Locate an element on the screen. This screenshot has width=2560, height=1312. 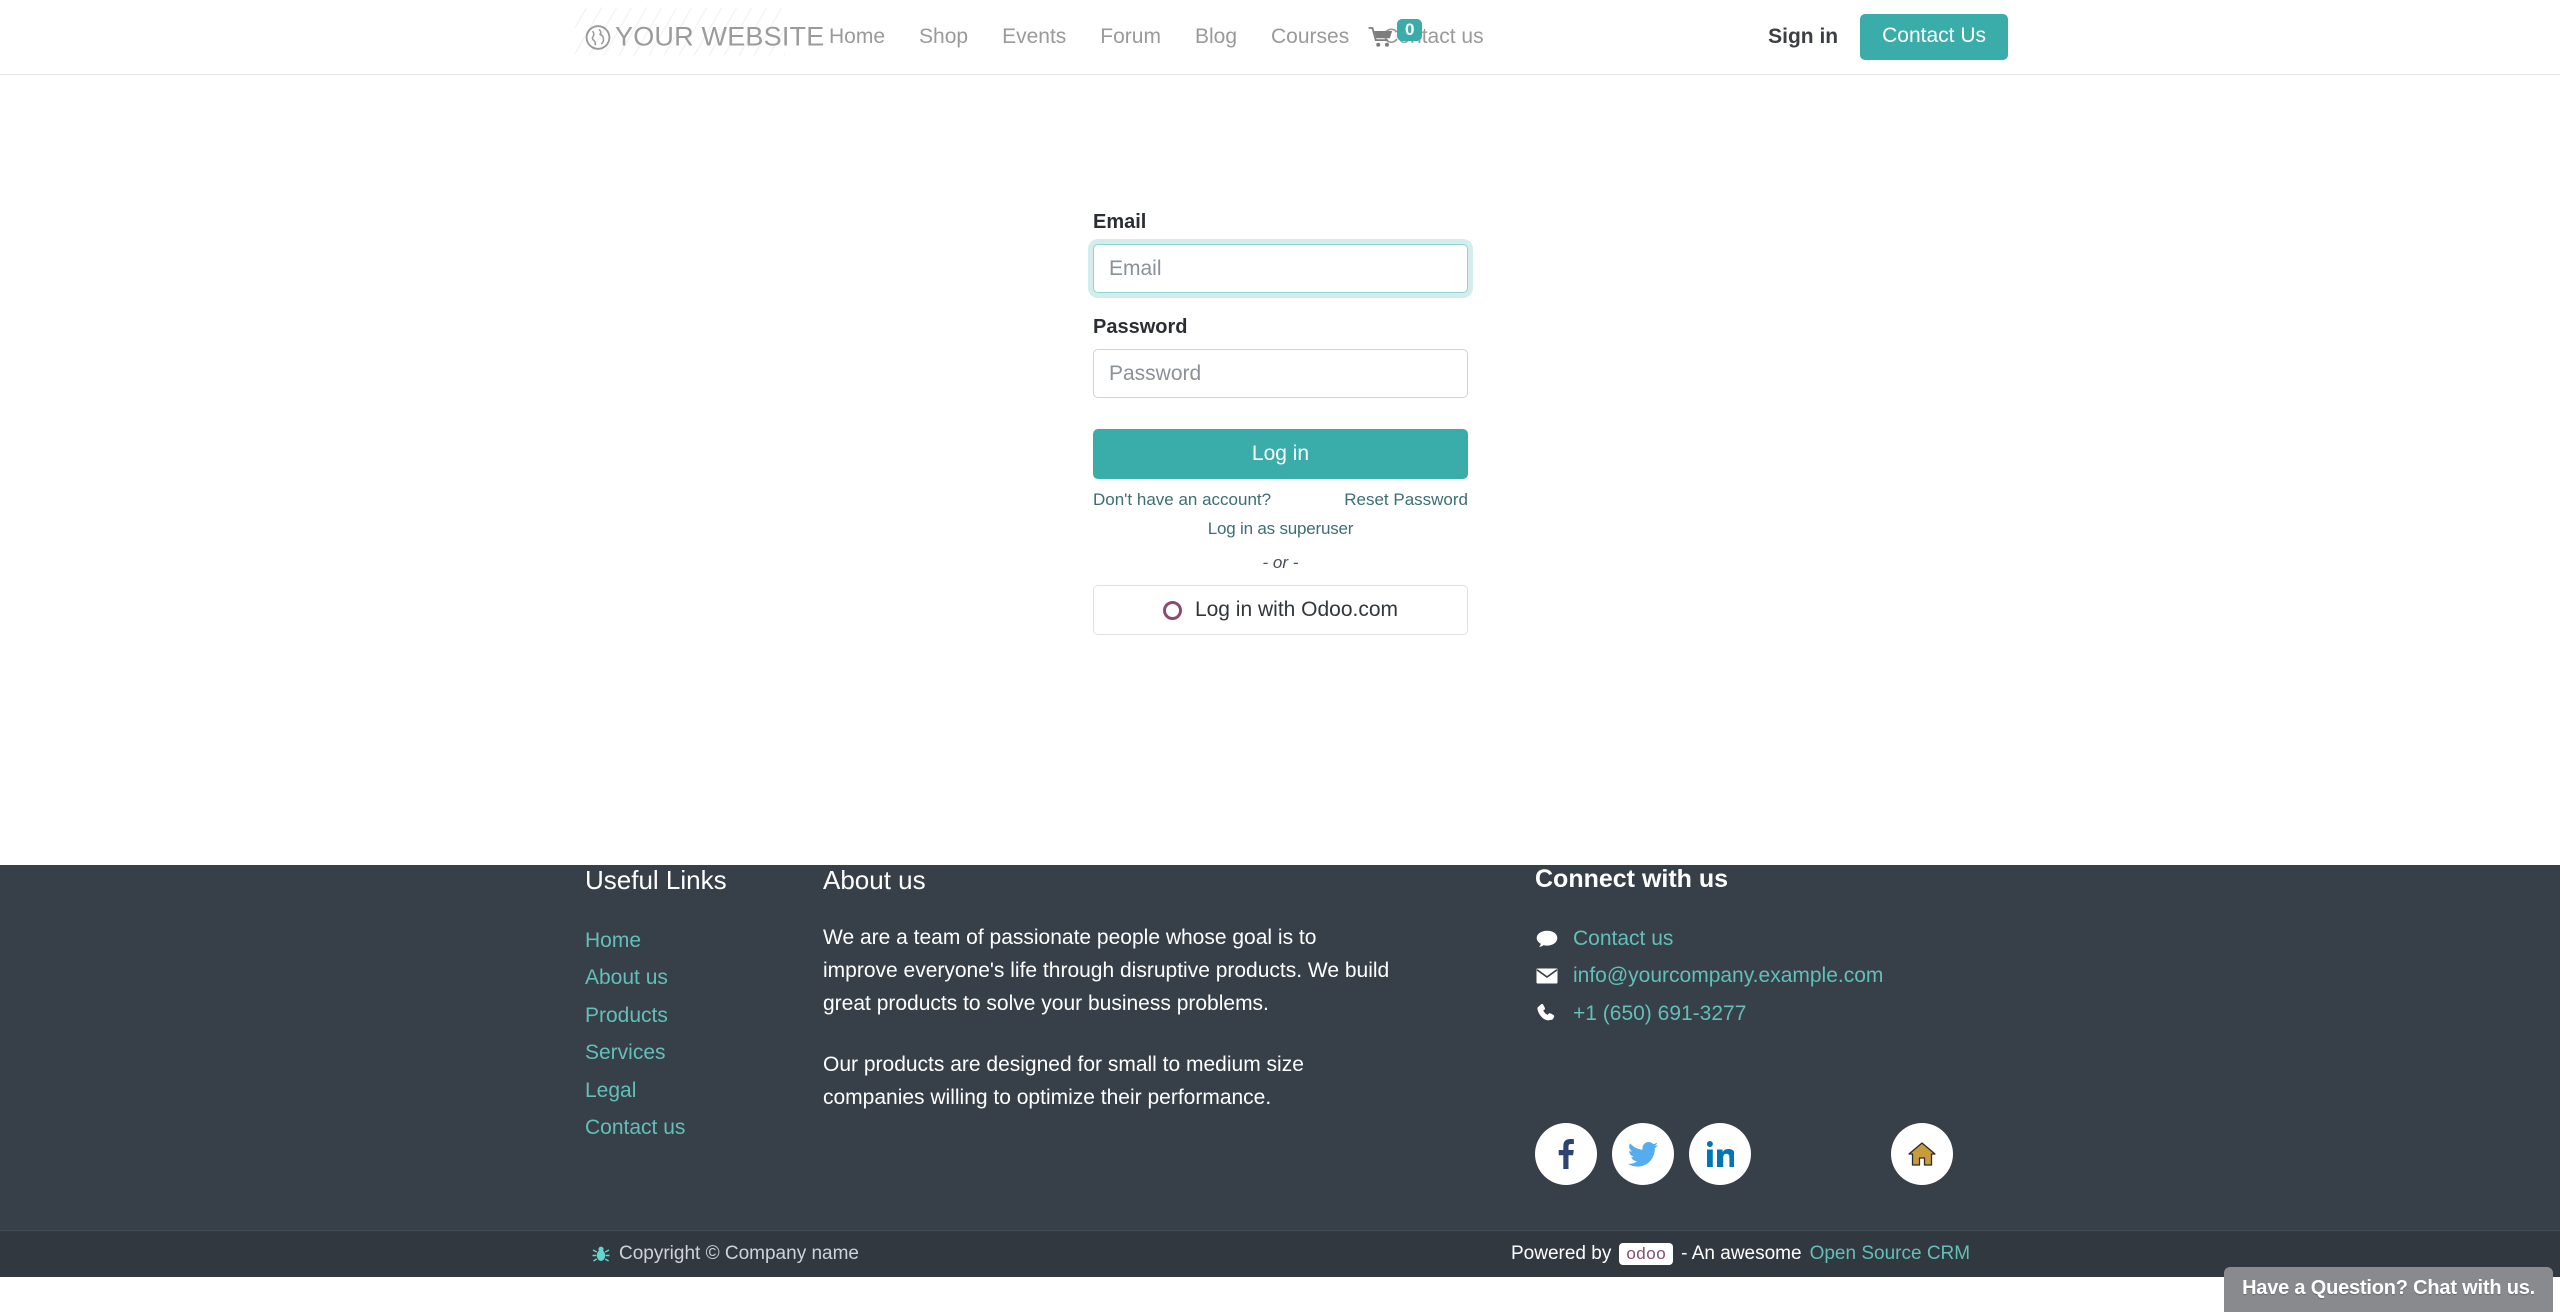
navbar-actions: Sign in Contact Us is located at coordinates (1888, 37).